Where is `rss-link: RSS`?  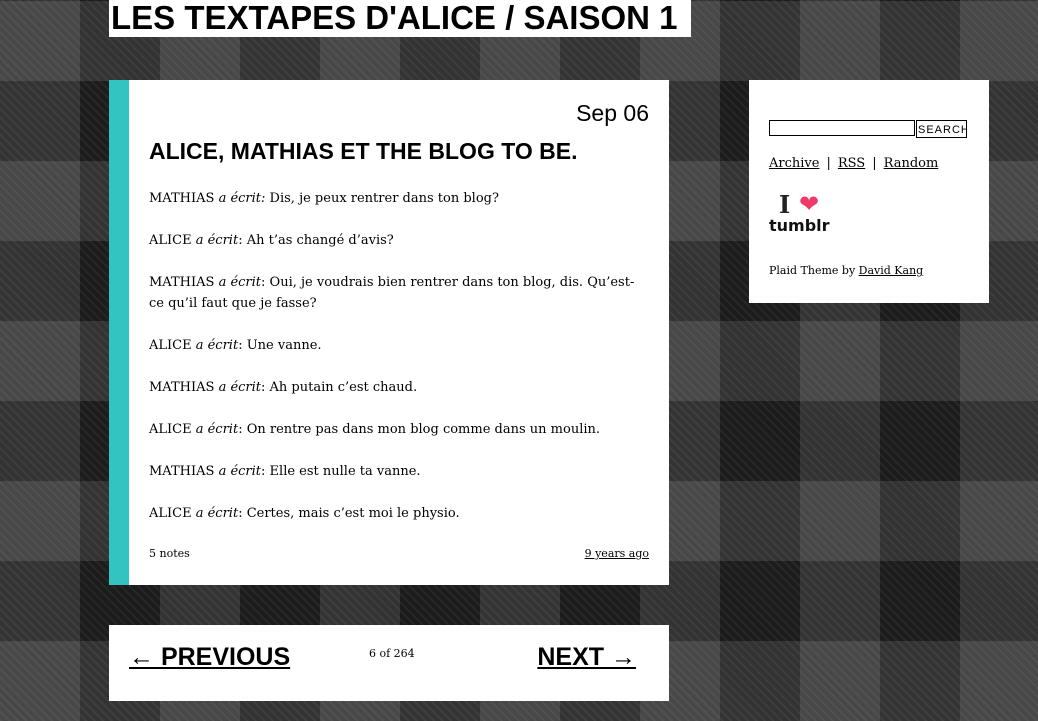 rss-link: RSS is located at coordinates (851, 163).